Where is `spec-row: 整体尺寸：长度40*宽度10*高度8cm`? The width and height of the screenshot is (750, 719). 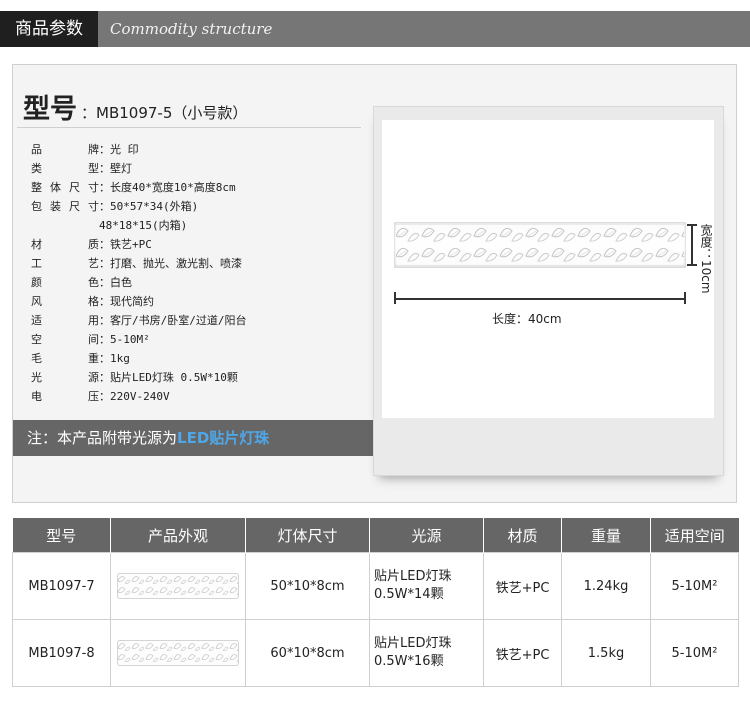 spec-row: 整体尺寸：长度40*宽度10*高度8cm is located at coordinates (201, 187).